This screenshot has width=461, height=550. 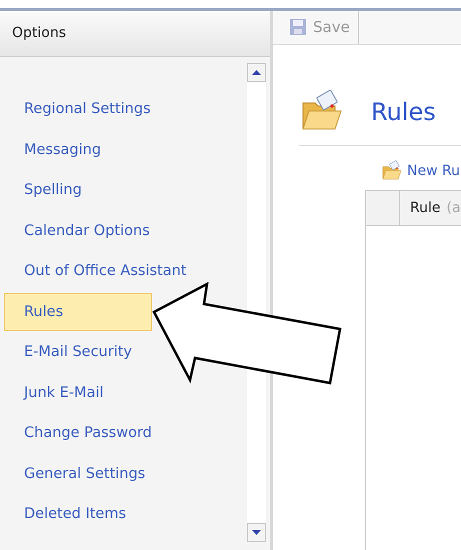 What do you see at coordinates (453, 208) in the screenshot?
I see `header-hint: (a` at bounding box center [453, 208].